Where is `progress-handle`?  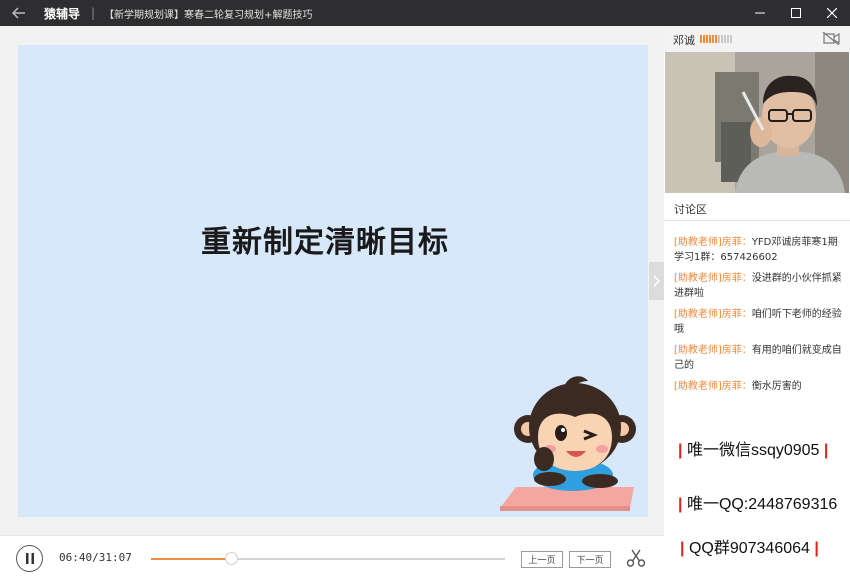 progress-handle is located at coordinates (231, 558).